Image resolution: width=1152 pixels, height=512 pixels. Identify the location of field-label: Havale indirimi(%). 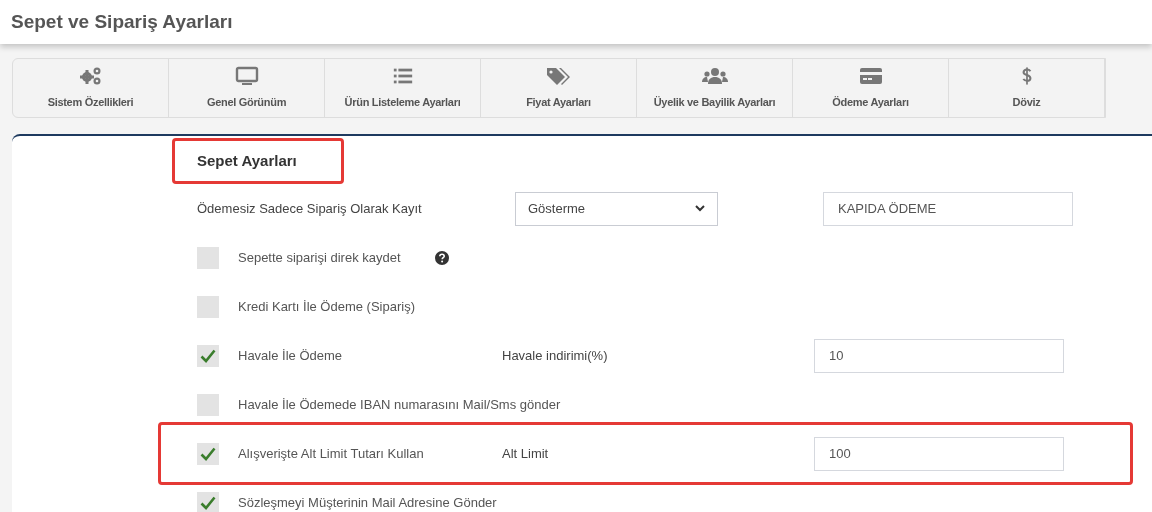
(555, 355).